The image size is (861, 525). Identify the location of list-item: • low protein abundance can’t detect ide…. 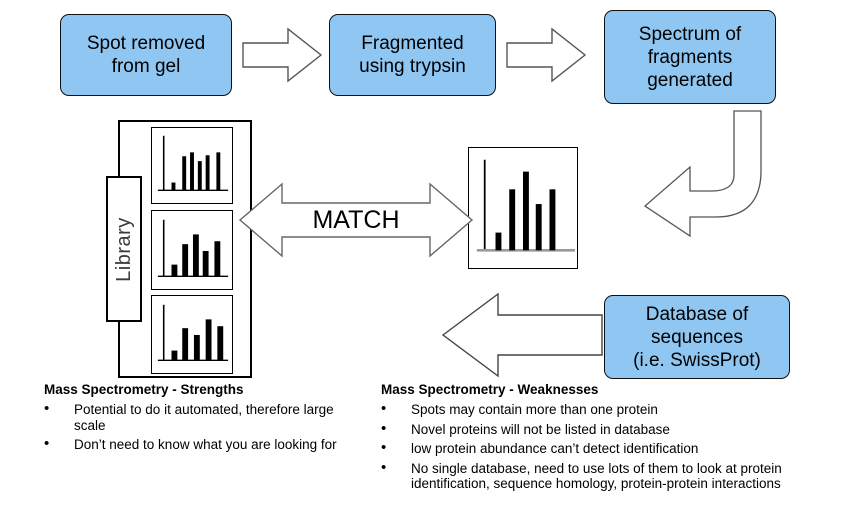
(608, 448).